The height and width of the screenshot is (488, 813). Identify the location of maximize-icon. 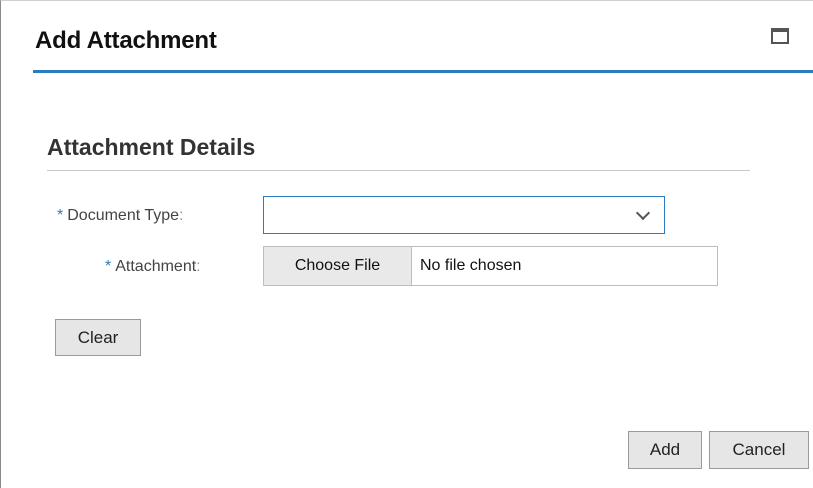
(780, 36).